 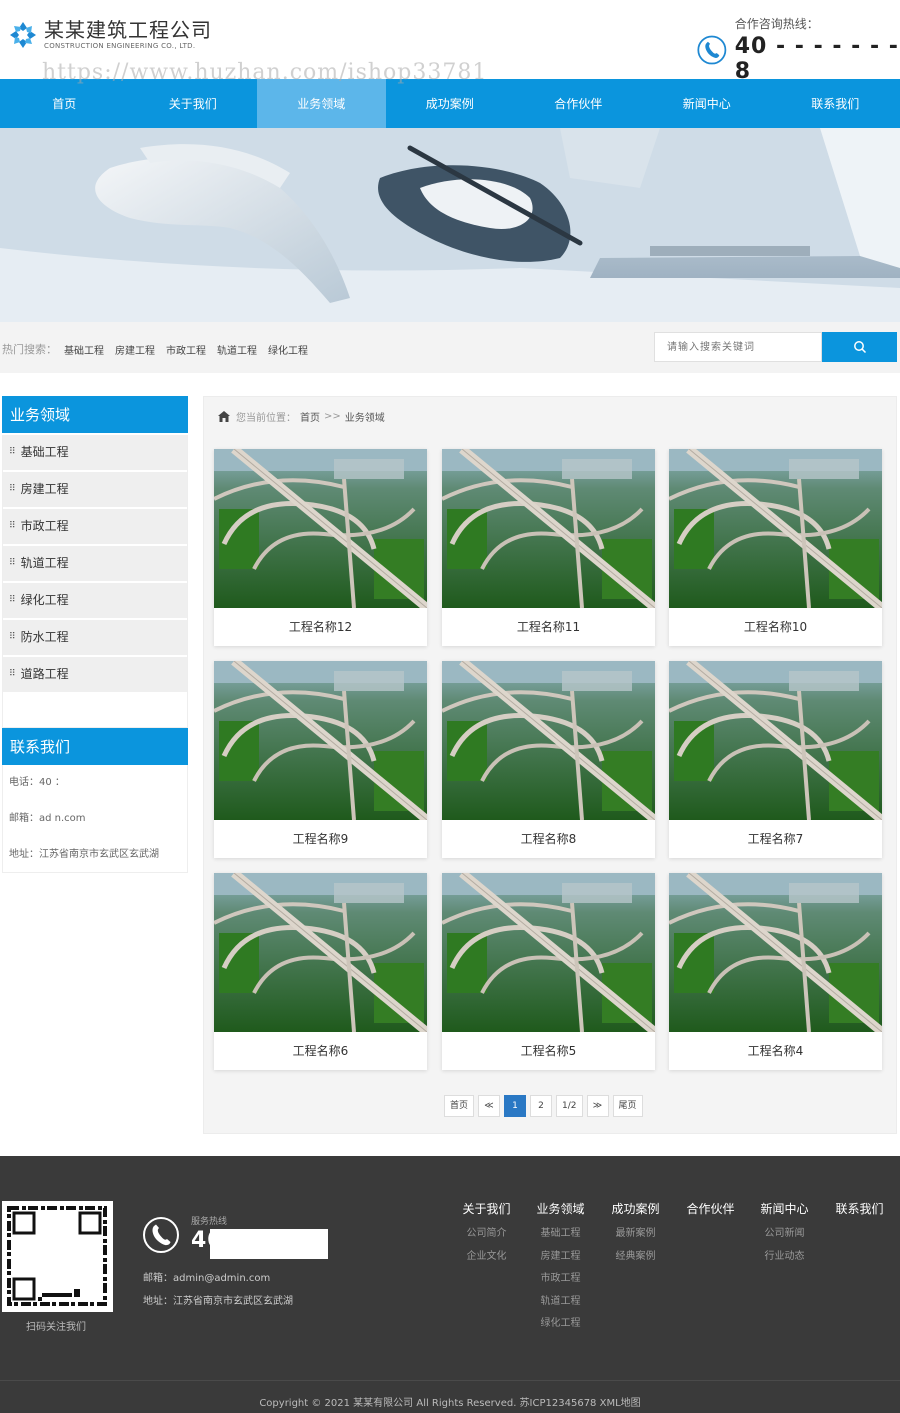 I want to click on sidebar-item-label: 轨道工程, so click(x=44, y=563).